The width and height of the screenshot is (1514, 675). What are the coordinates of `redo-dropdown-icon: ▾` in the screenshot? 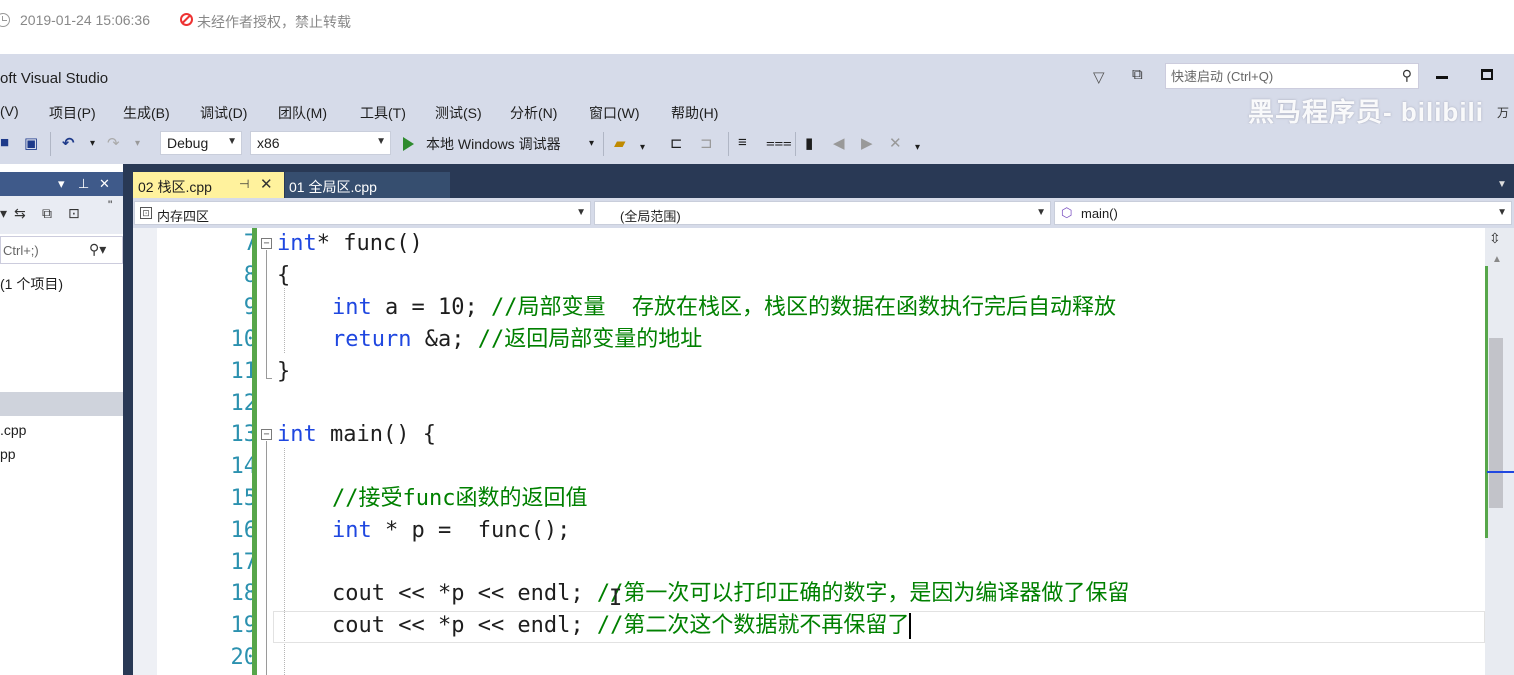 It's located at (137, 143).